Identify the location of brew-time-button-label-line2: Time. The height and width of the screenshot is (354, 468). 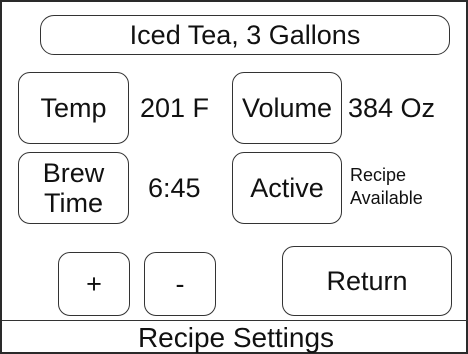
(73, 203).